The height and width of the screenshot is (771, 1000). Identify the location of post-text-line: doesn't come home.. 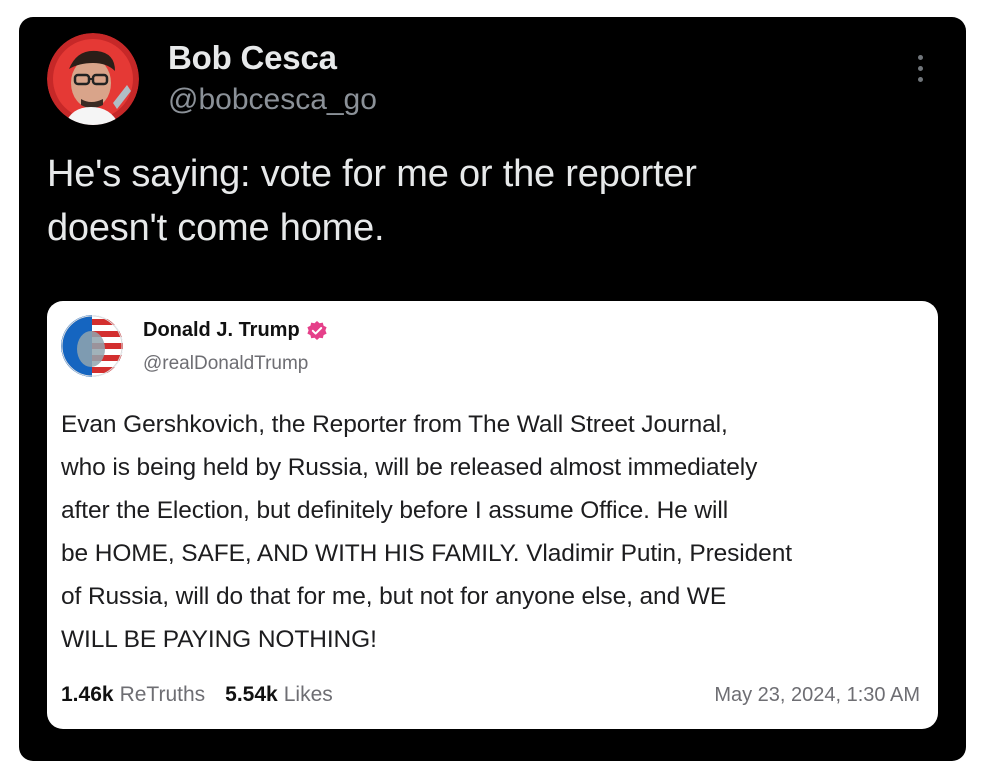
(216, 228).